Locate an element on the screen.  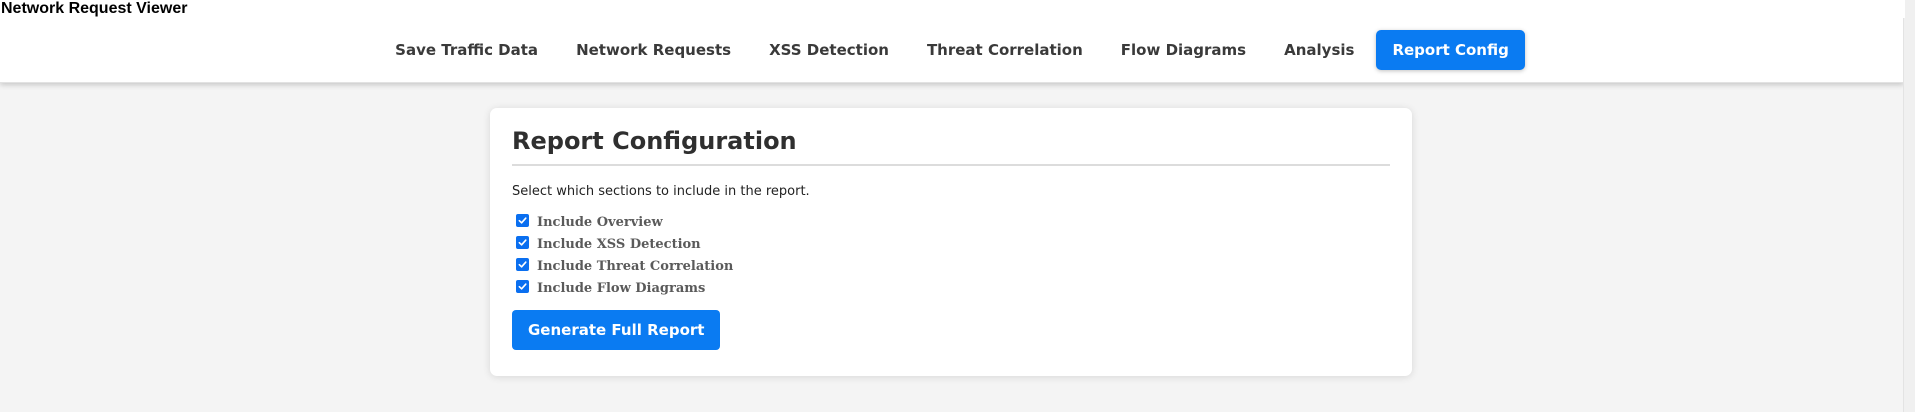
include-threat-correlation-label: Include Threat Correlation is located at coordinates (635, 266).